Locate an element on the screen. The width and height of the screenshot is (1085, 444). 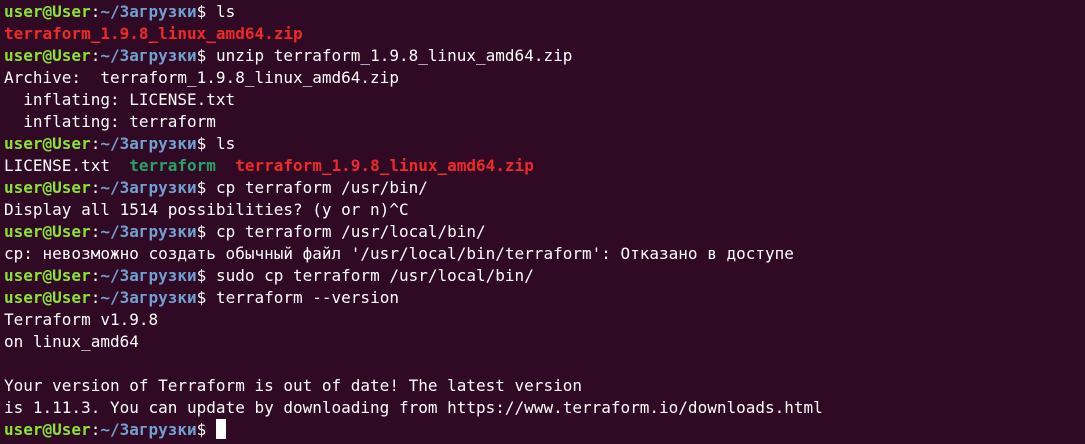
output-line: inflating: LICENSE.txt is located at coordinates (120, 99).